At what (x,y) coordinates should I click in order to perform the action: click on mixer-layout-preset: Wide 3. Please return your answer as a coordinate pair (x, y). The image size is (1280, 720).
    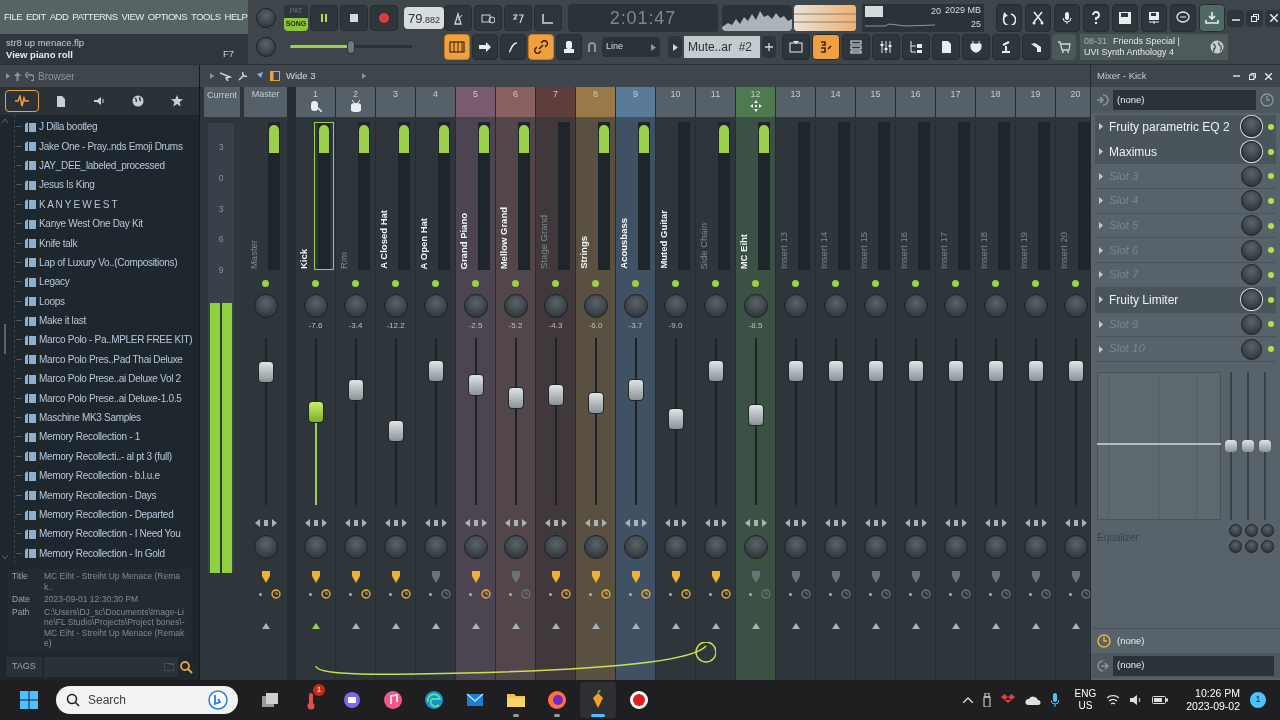
    Looking at the image, I should click on (321, 76).